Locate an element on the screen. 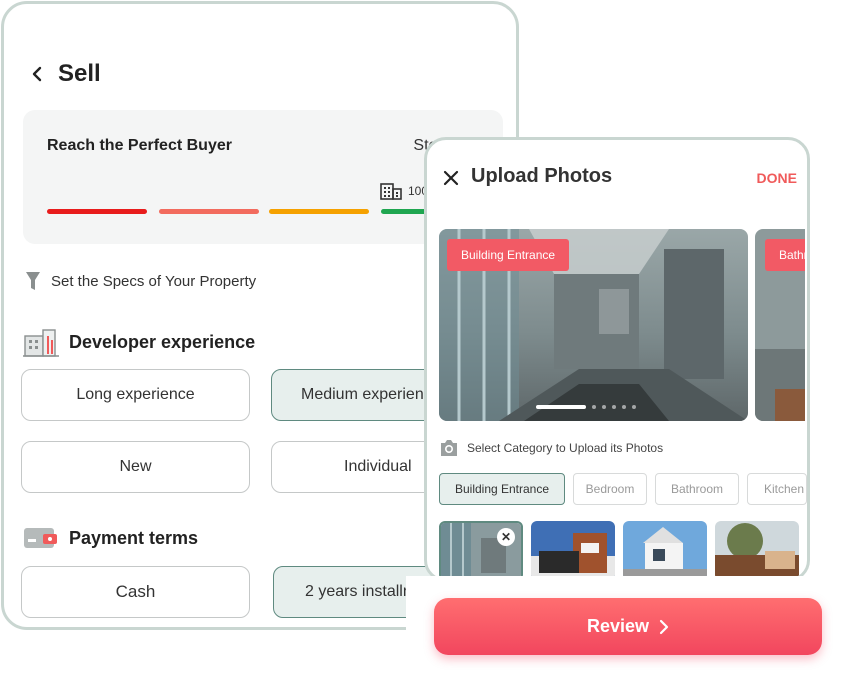 This screenshot has height=677, width=849. developer-icon is located at coordinates (41, 343).